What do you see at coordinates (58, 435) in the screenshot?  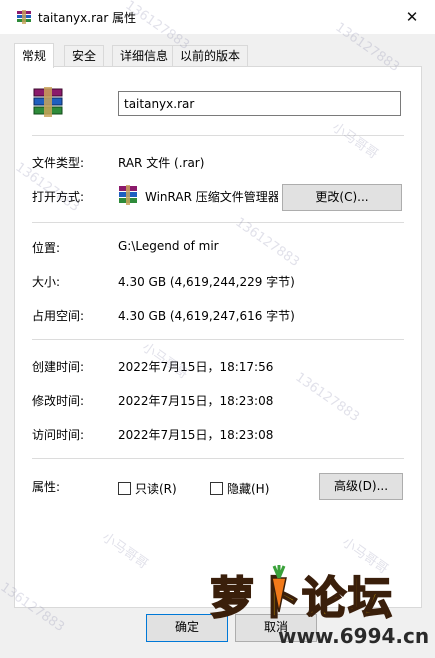 I see `accessed-label: 访问时间:` at bounding box center [58, 435].